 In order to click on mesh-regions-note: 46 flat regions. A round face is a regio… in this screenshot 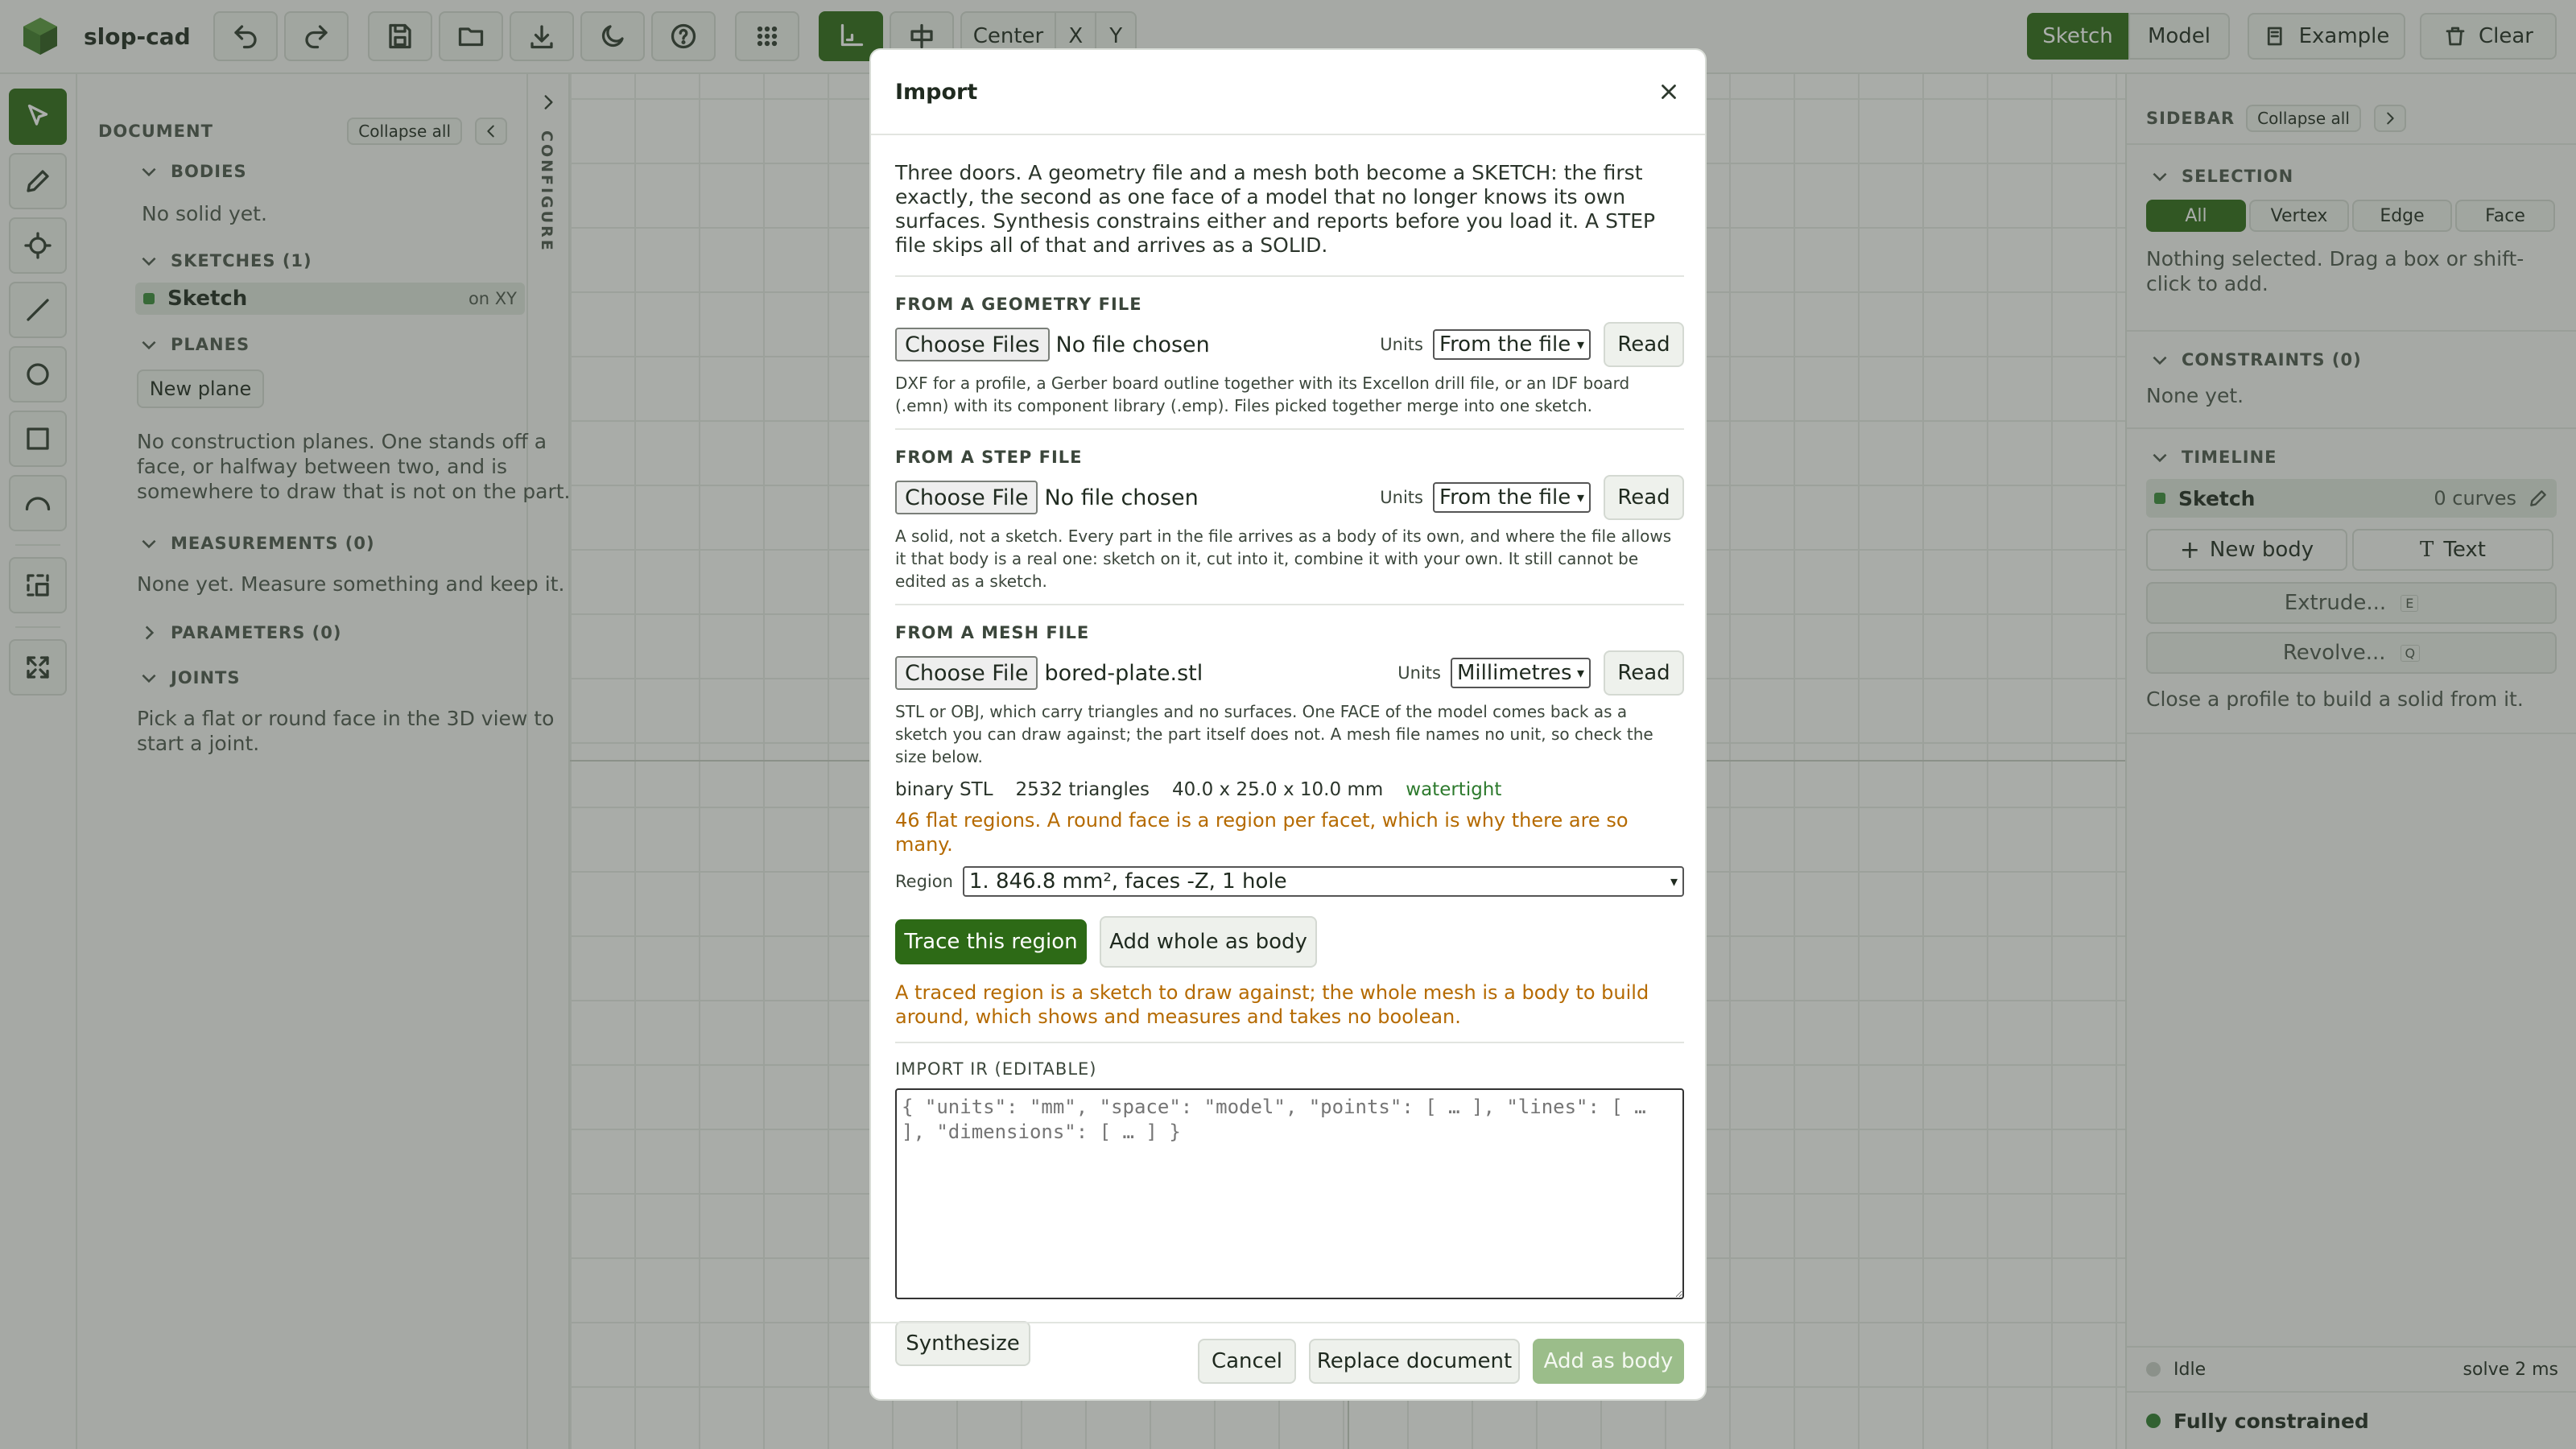, I will do `click(1262, 832)`.